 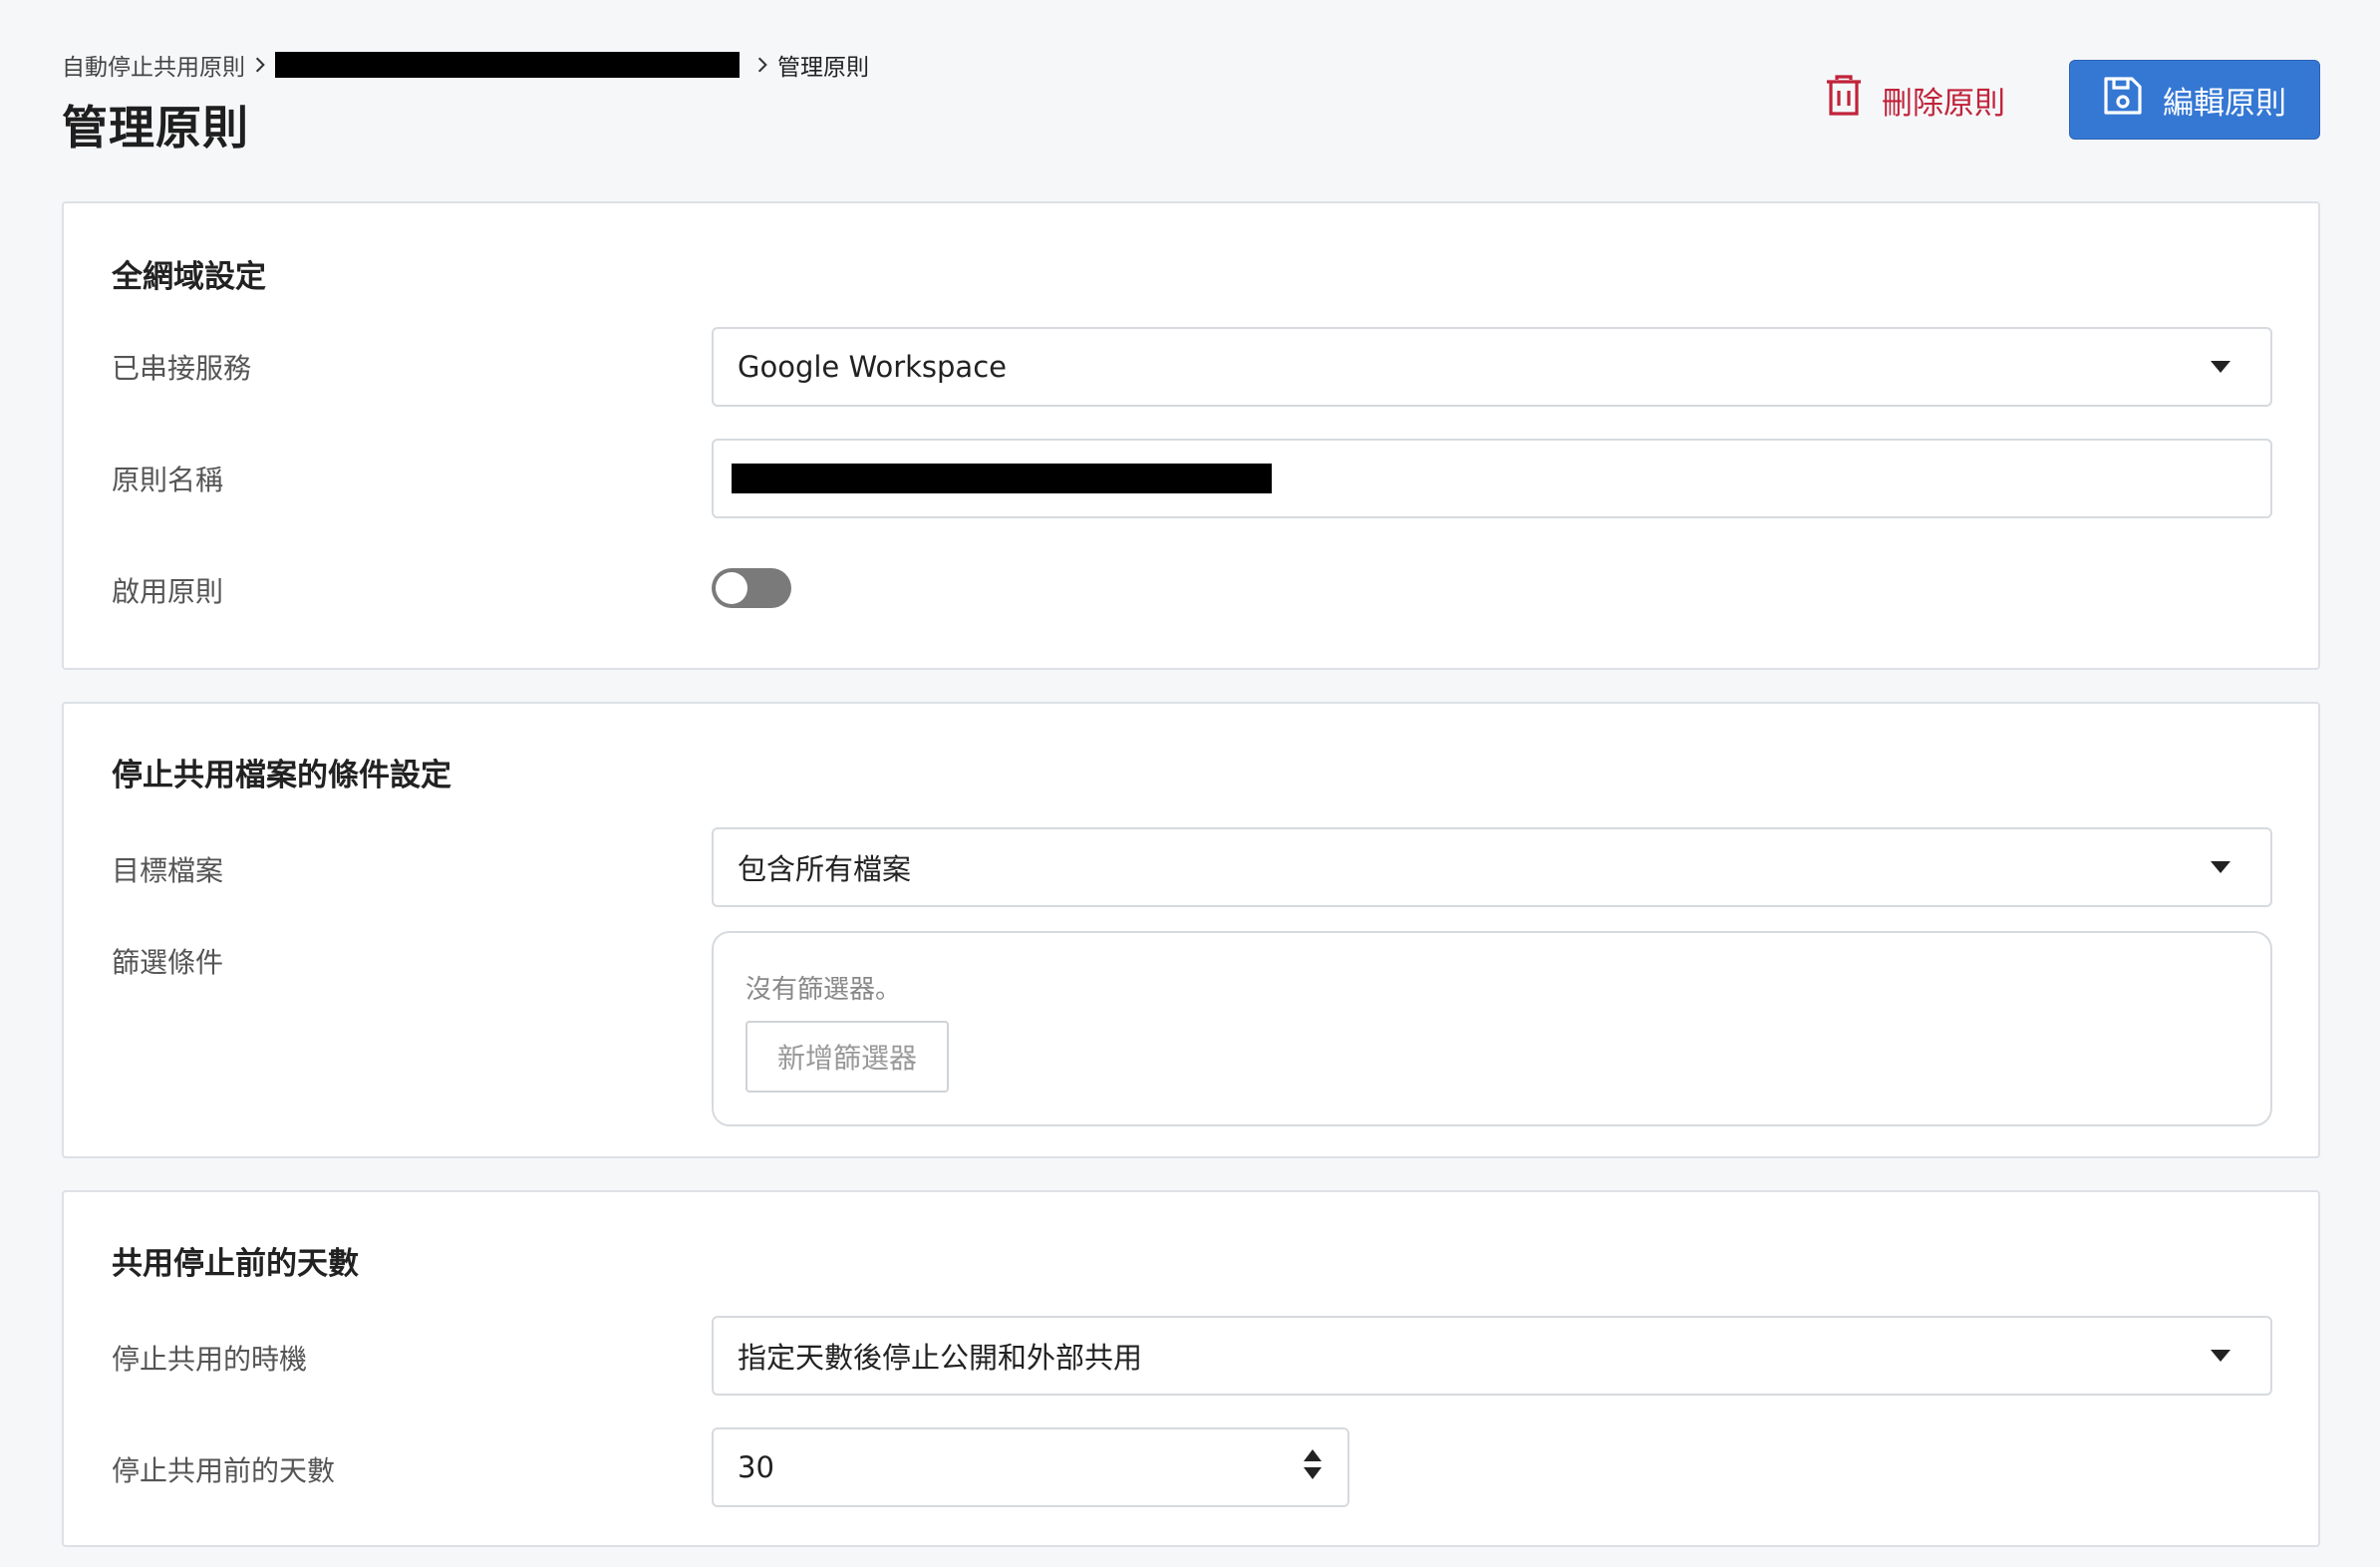 What do you see at coordinates (168, 962) in the screenshot?
I see `filter-label: 篩選條件` at bounding box center [168, 962].